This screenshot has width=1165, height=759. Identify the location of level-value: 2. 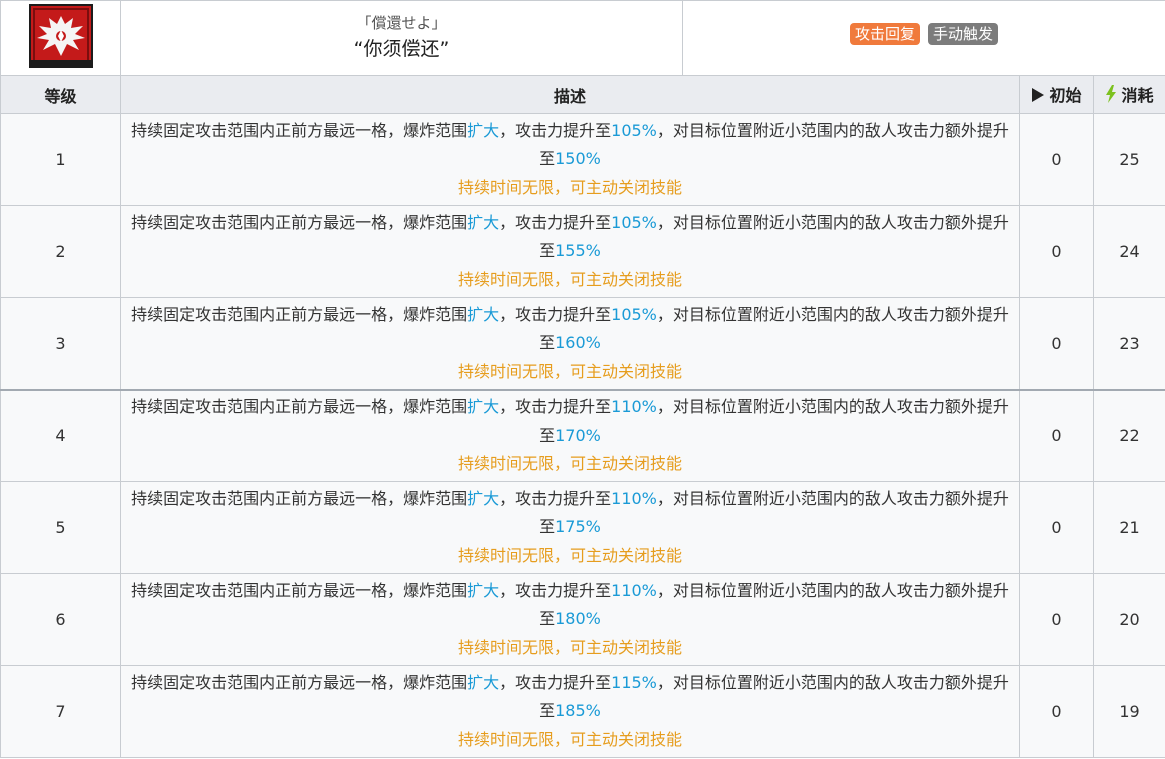
(60, 251).